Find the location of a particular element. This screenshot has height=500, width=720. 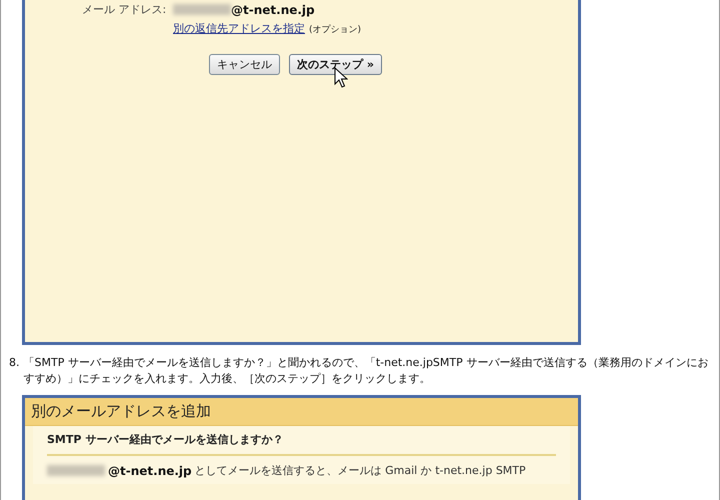

step-number: 8. is located at coordinates (14, 363).